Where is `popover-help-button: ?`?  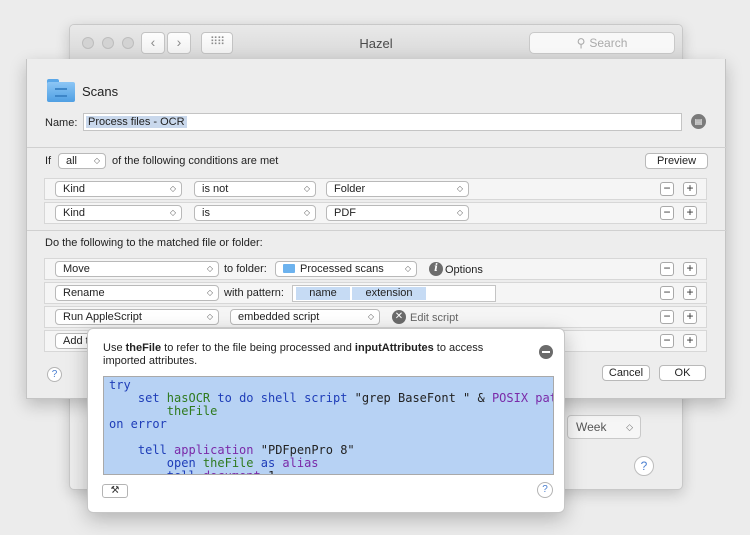 popover-help-button: ? is located at coordinates (545, 490).